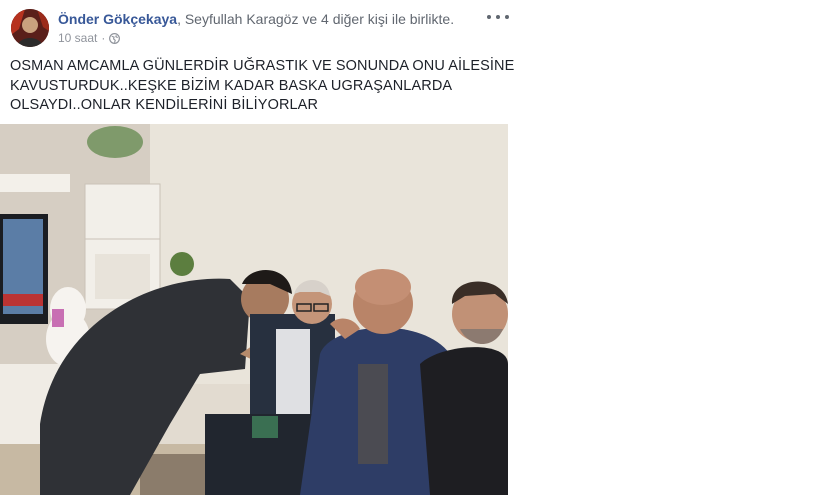 This screenshot has height=495, width=837. Describe the element at coordinates (181, 19) in the screenshot. I see `tag-prefix: ,` at that location.